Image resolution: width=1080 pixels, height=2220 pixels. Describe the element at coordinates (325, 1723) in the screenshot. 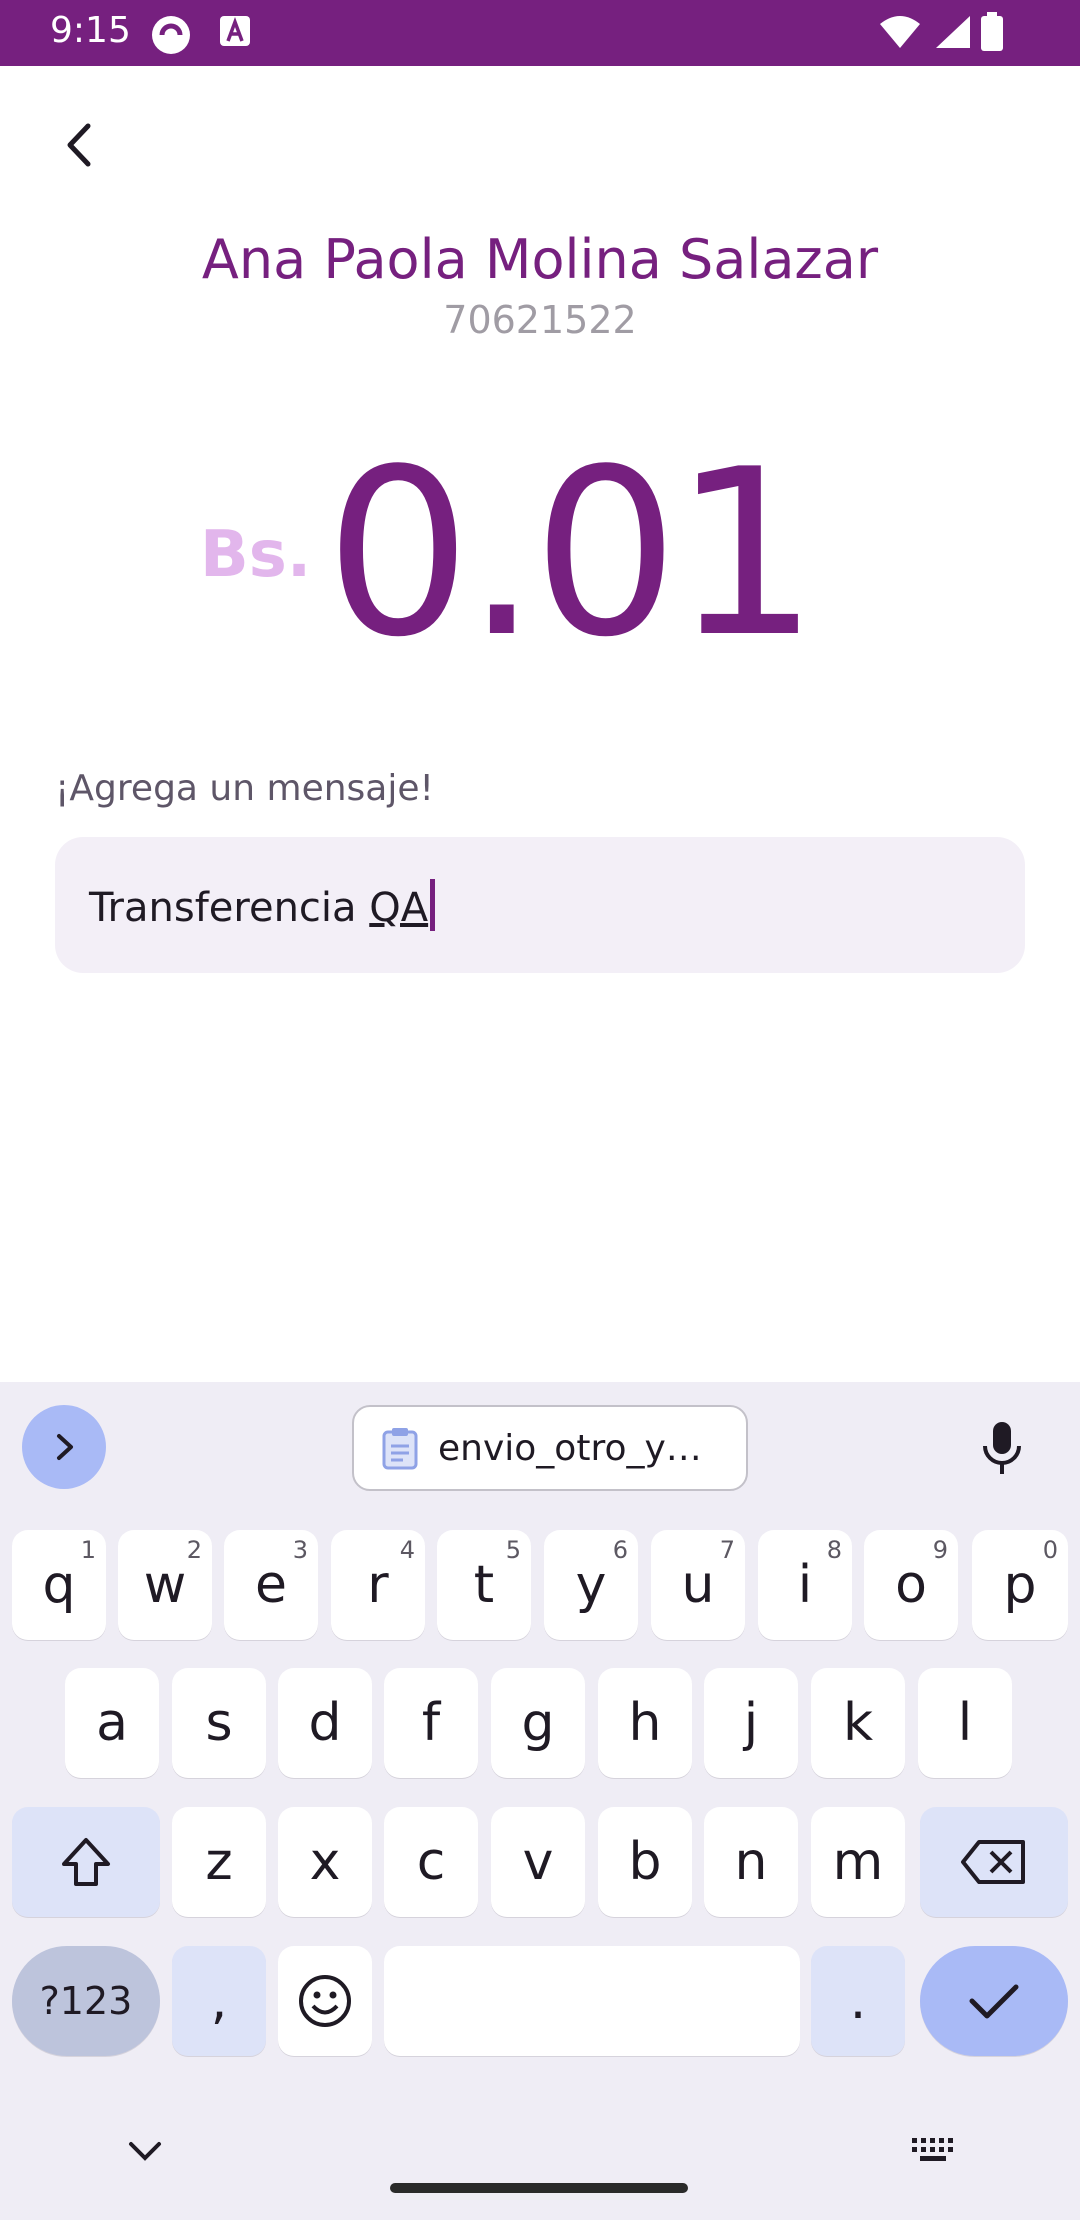

I see `key-d: d` at that location.